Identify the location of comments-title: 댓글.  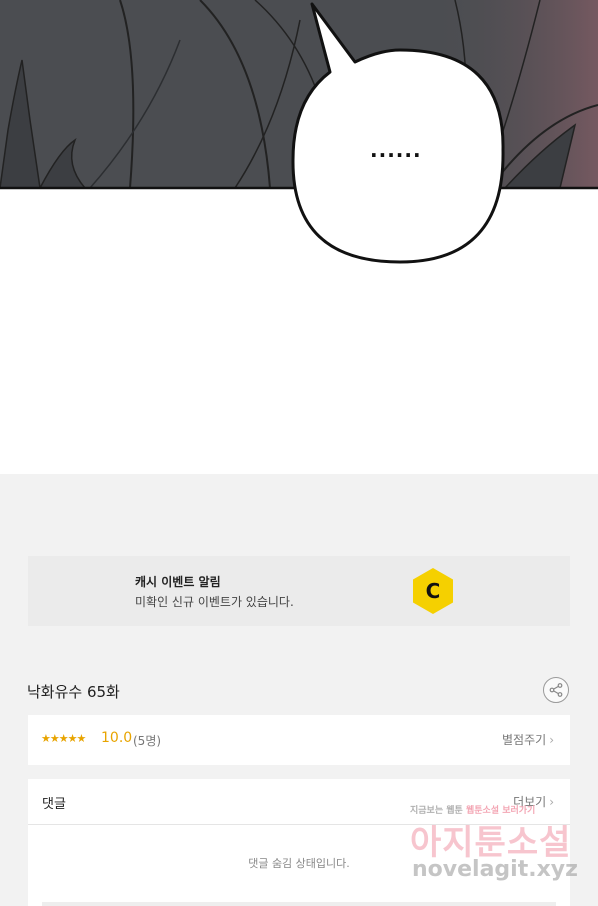
(54, 804).